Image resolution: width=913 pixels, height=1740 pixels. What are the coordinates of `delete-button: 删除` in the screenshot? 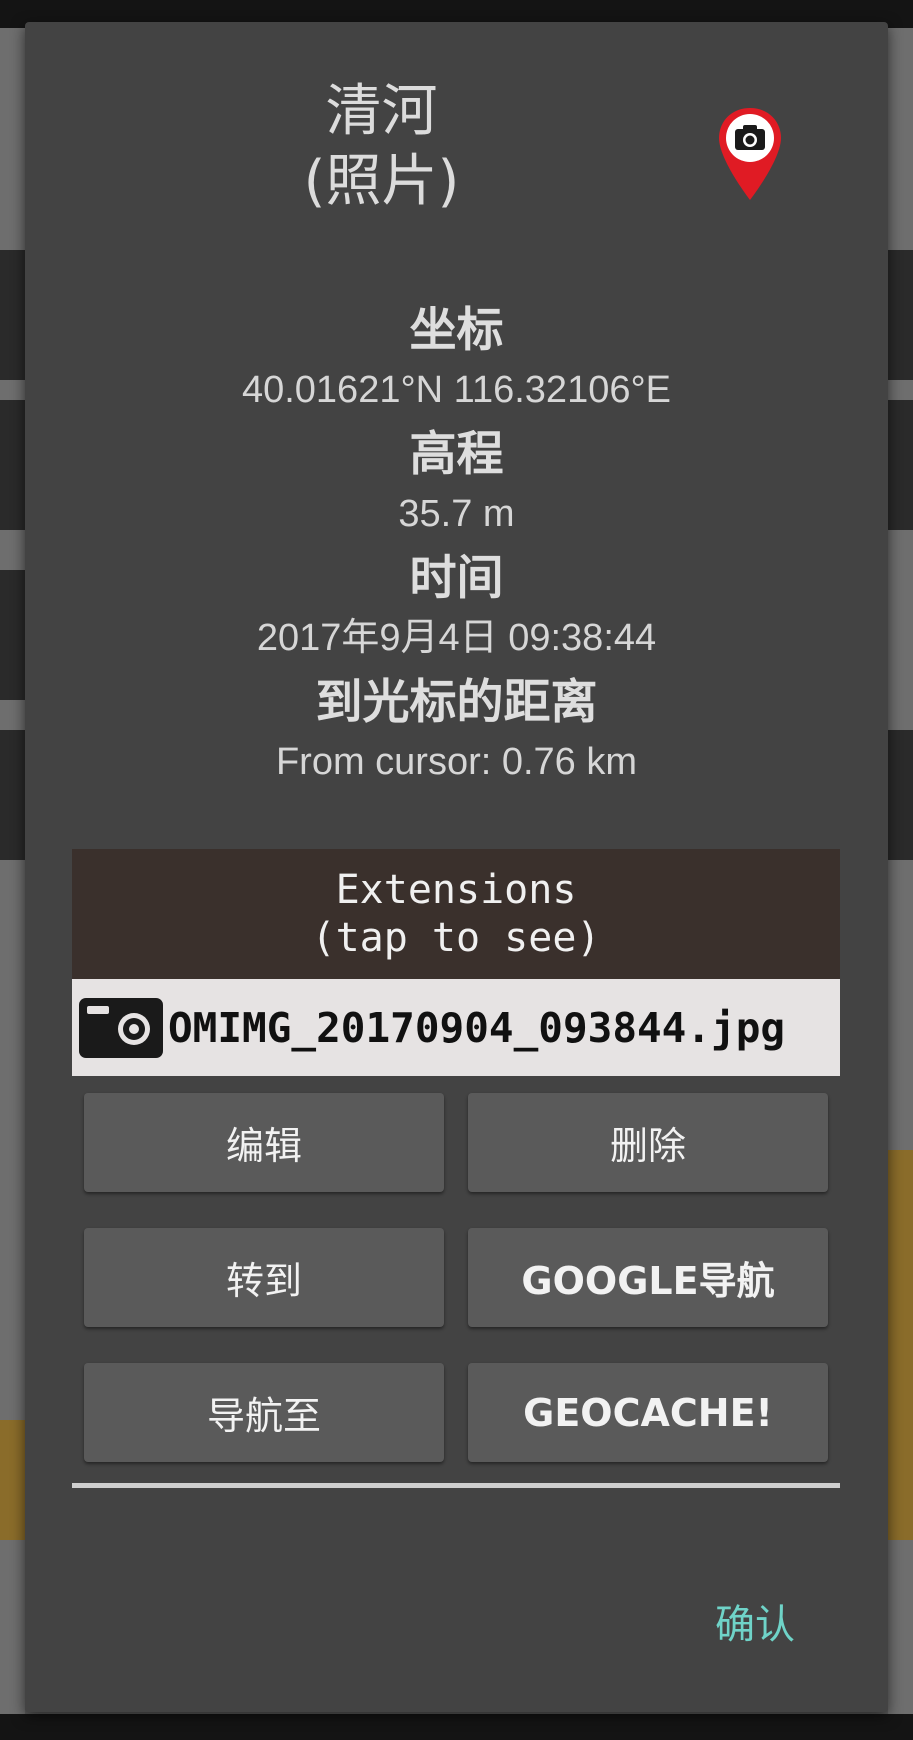 It's located at (648, 1142).